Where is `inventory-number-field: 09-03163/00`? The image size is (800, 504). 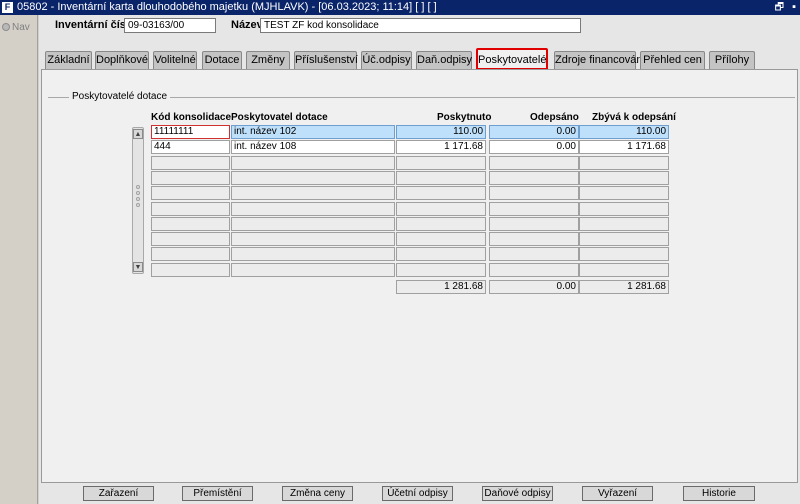 inventory-number-field: 09-03163/00 is located at coordinates (170, 25).